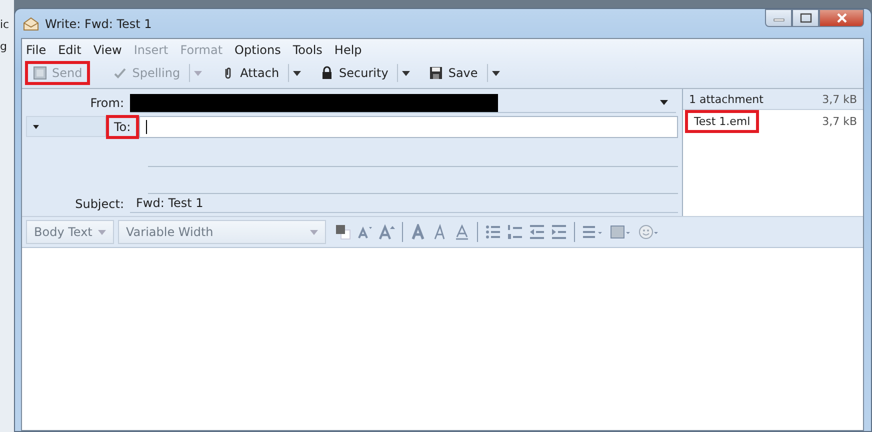  I want to click on font-select: Variable Width, so click(222, 232).